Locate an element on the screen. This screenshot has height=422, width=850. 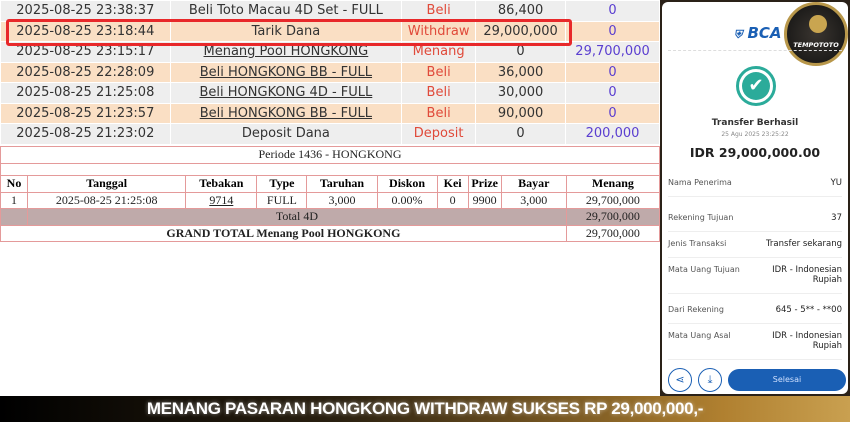
debit-cell: 86,400 is located at coordinates (521, 11).